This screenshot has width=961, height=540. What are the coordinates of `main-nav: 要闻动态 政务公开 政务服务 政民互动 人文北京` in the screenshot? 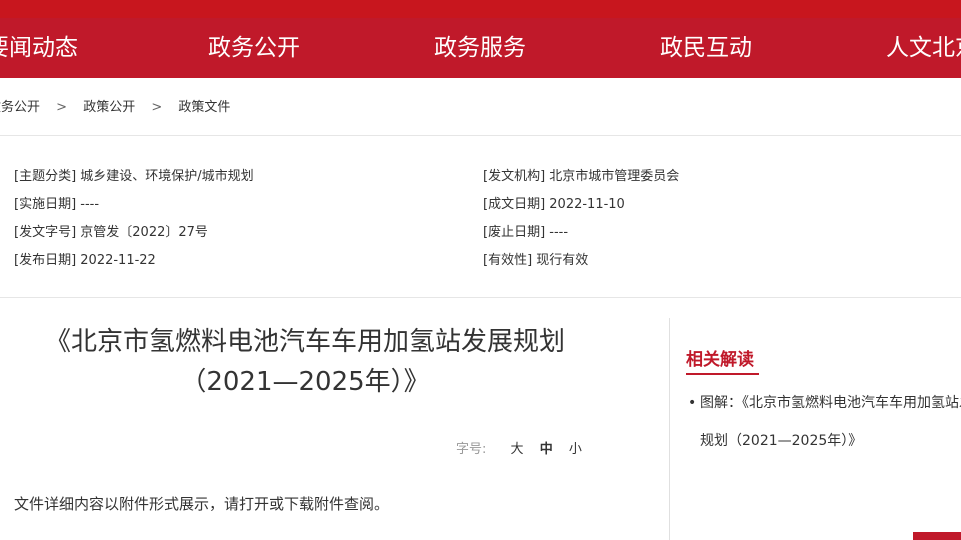 It's located at (480, 48).